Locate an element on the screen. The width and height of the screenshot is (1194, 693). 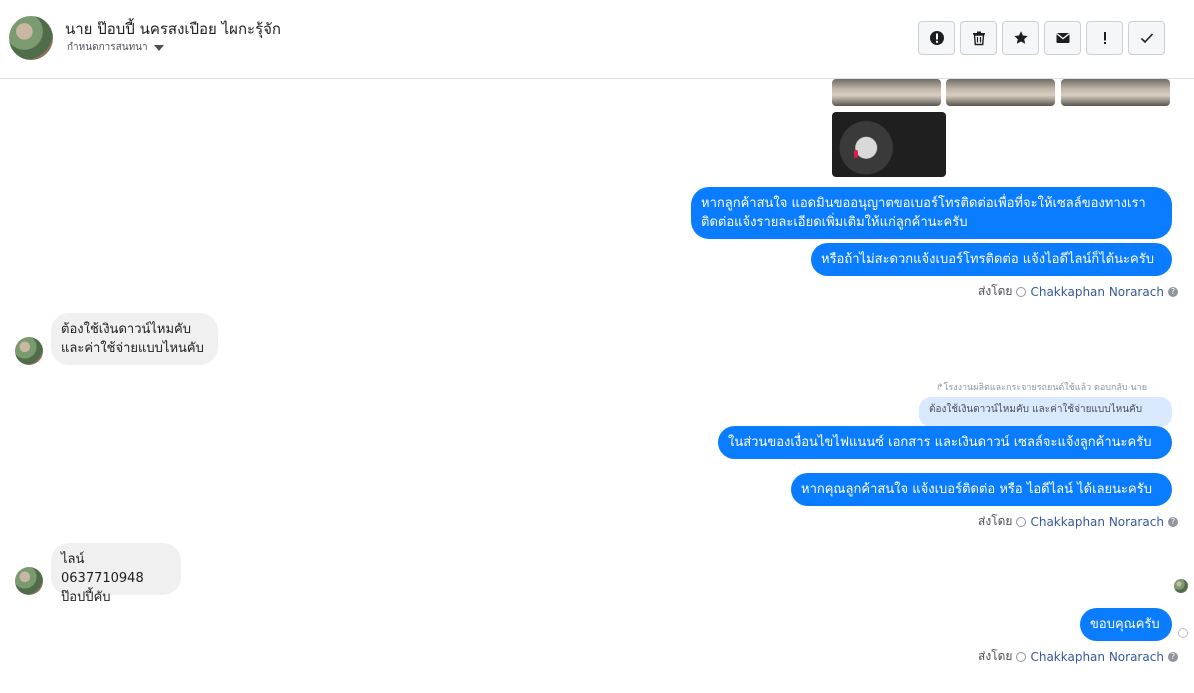
report-button is located at coordinates (936, 38).